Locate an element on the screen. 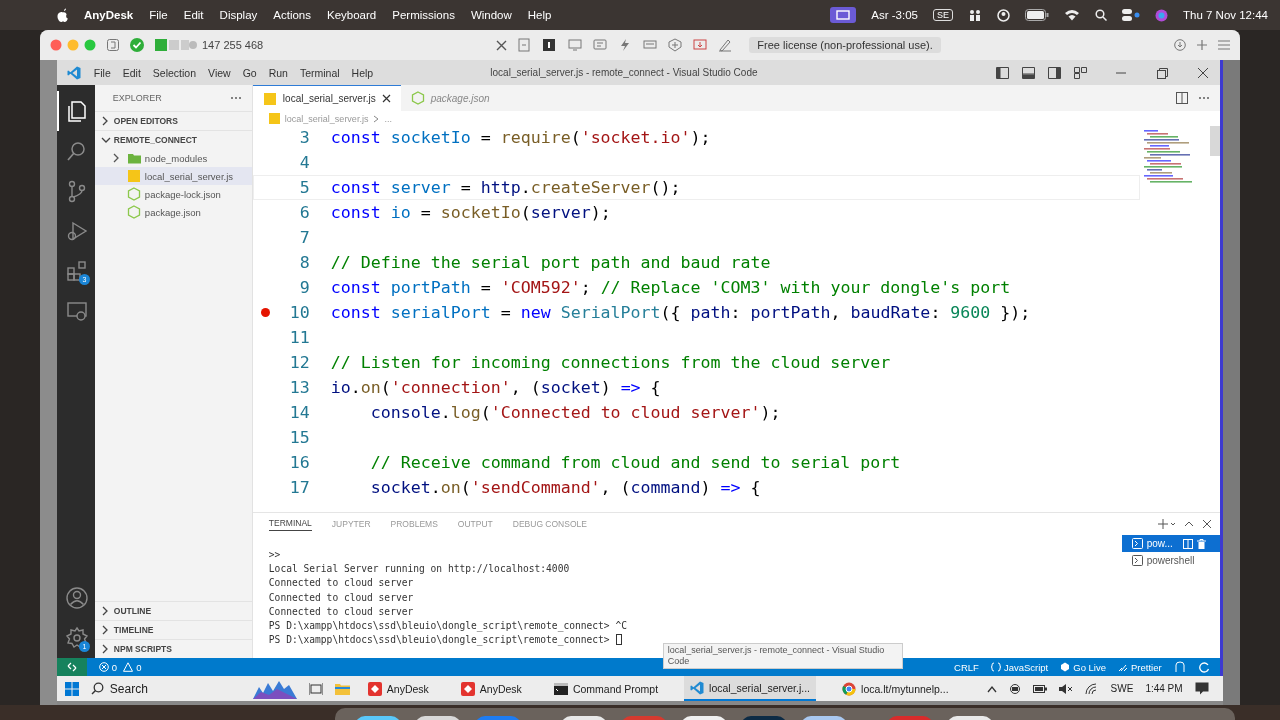 The width and height of the screenshot is (1280, 720). menu-item: Run is located at coordinates (278, 72).